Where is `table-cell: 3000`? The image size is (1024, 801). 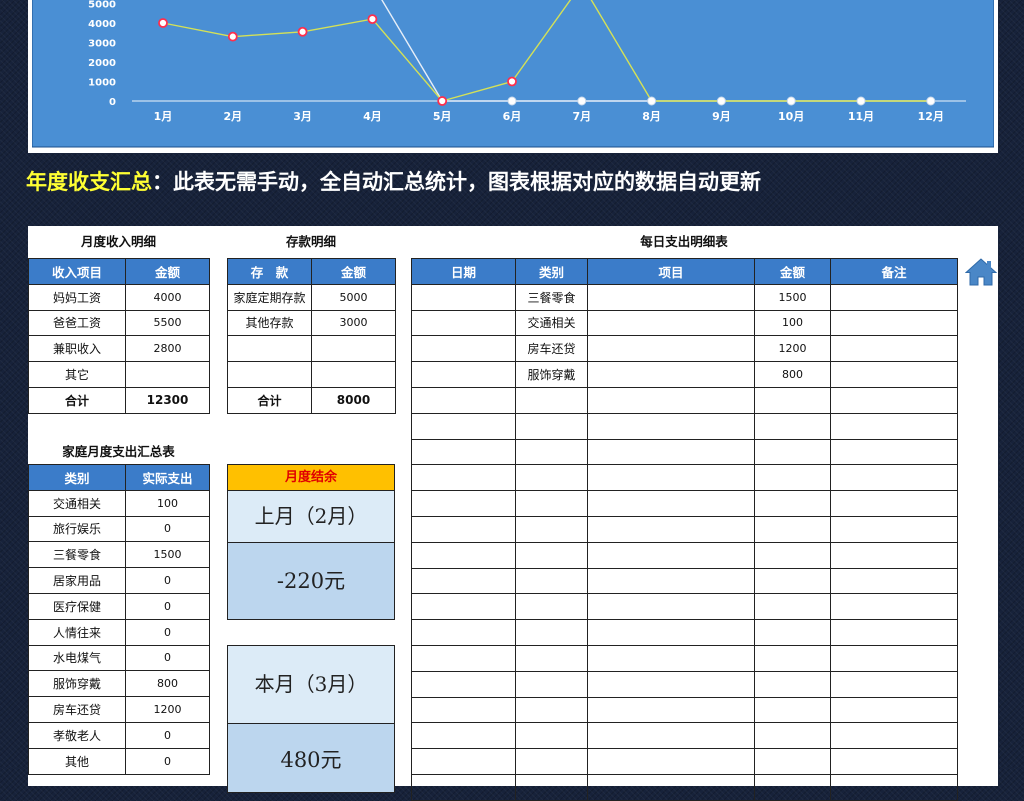
table-cell: 3000 is located at coordinates (353, 323).